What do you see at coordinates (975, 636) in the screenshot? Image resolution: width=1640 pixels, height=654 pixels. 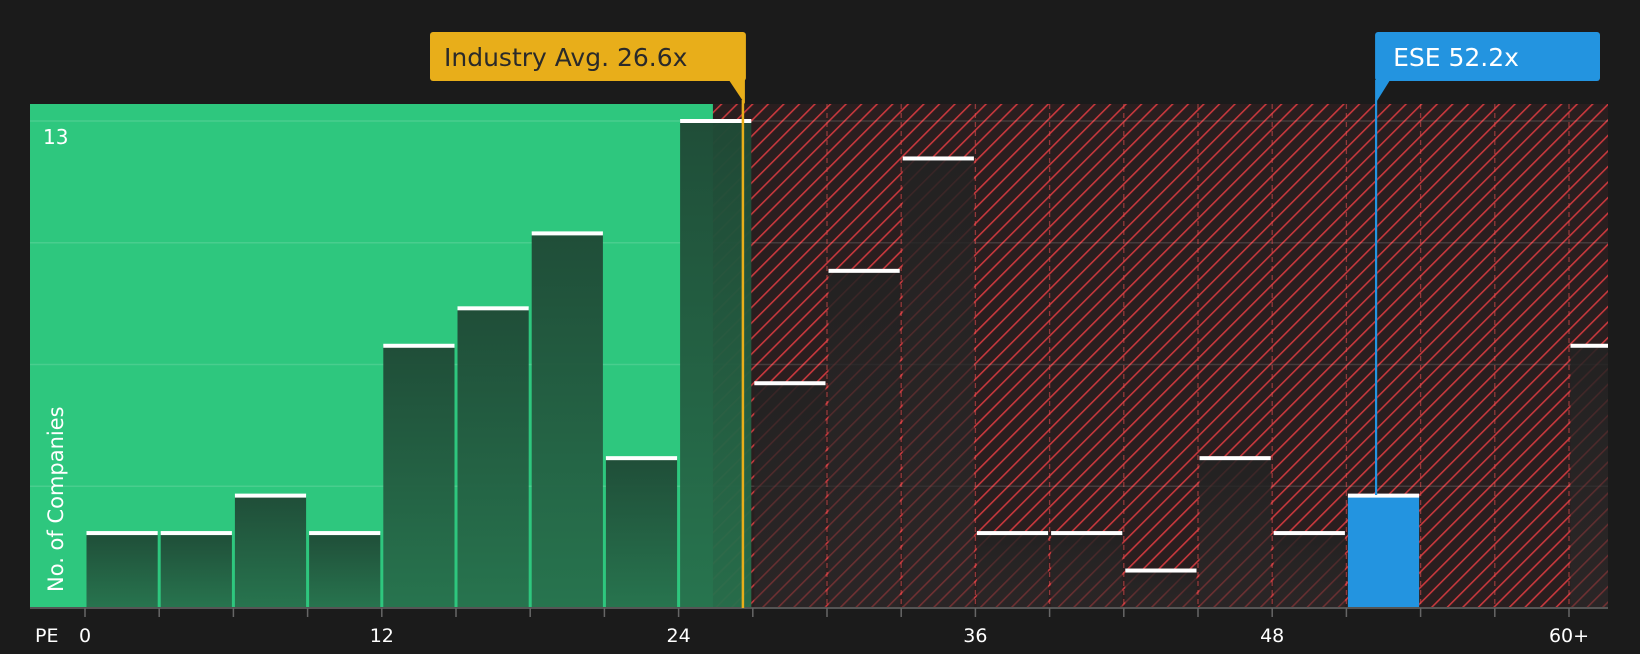 I see `x-tick-label: 36` at bounding box center [975, 636].